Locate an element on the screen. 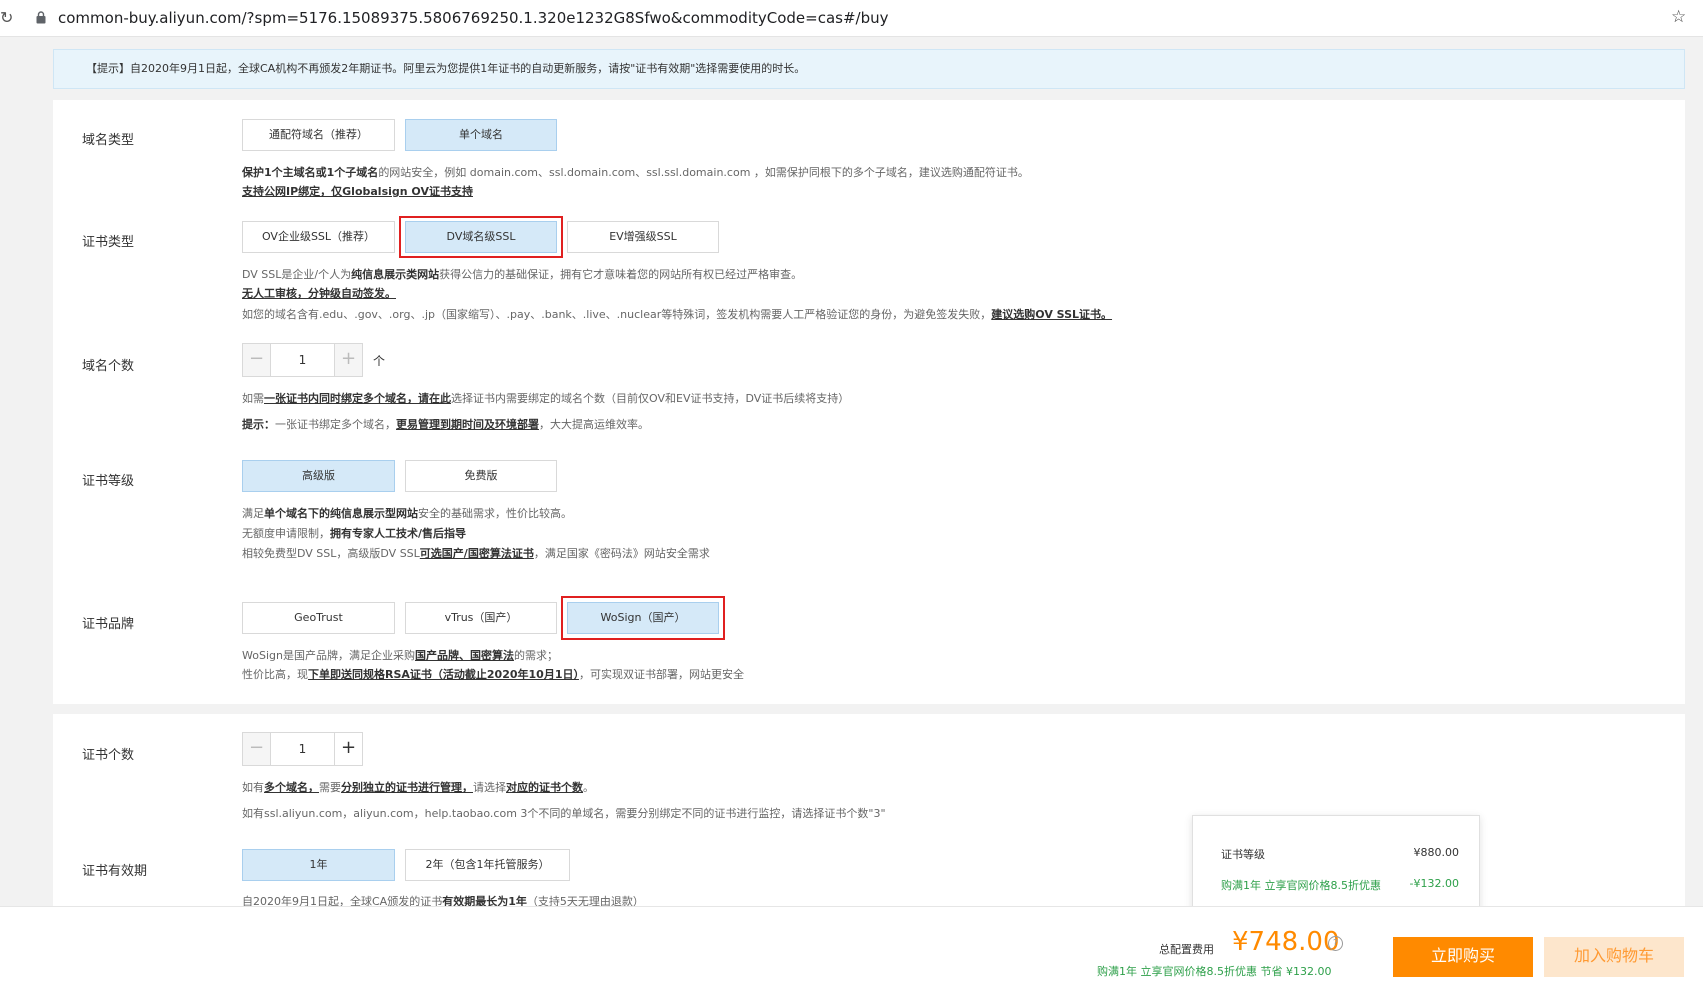  cert-brand-option-wosign: WoSign（国产） is located at coordinates (643, 618).